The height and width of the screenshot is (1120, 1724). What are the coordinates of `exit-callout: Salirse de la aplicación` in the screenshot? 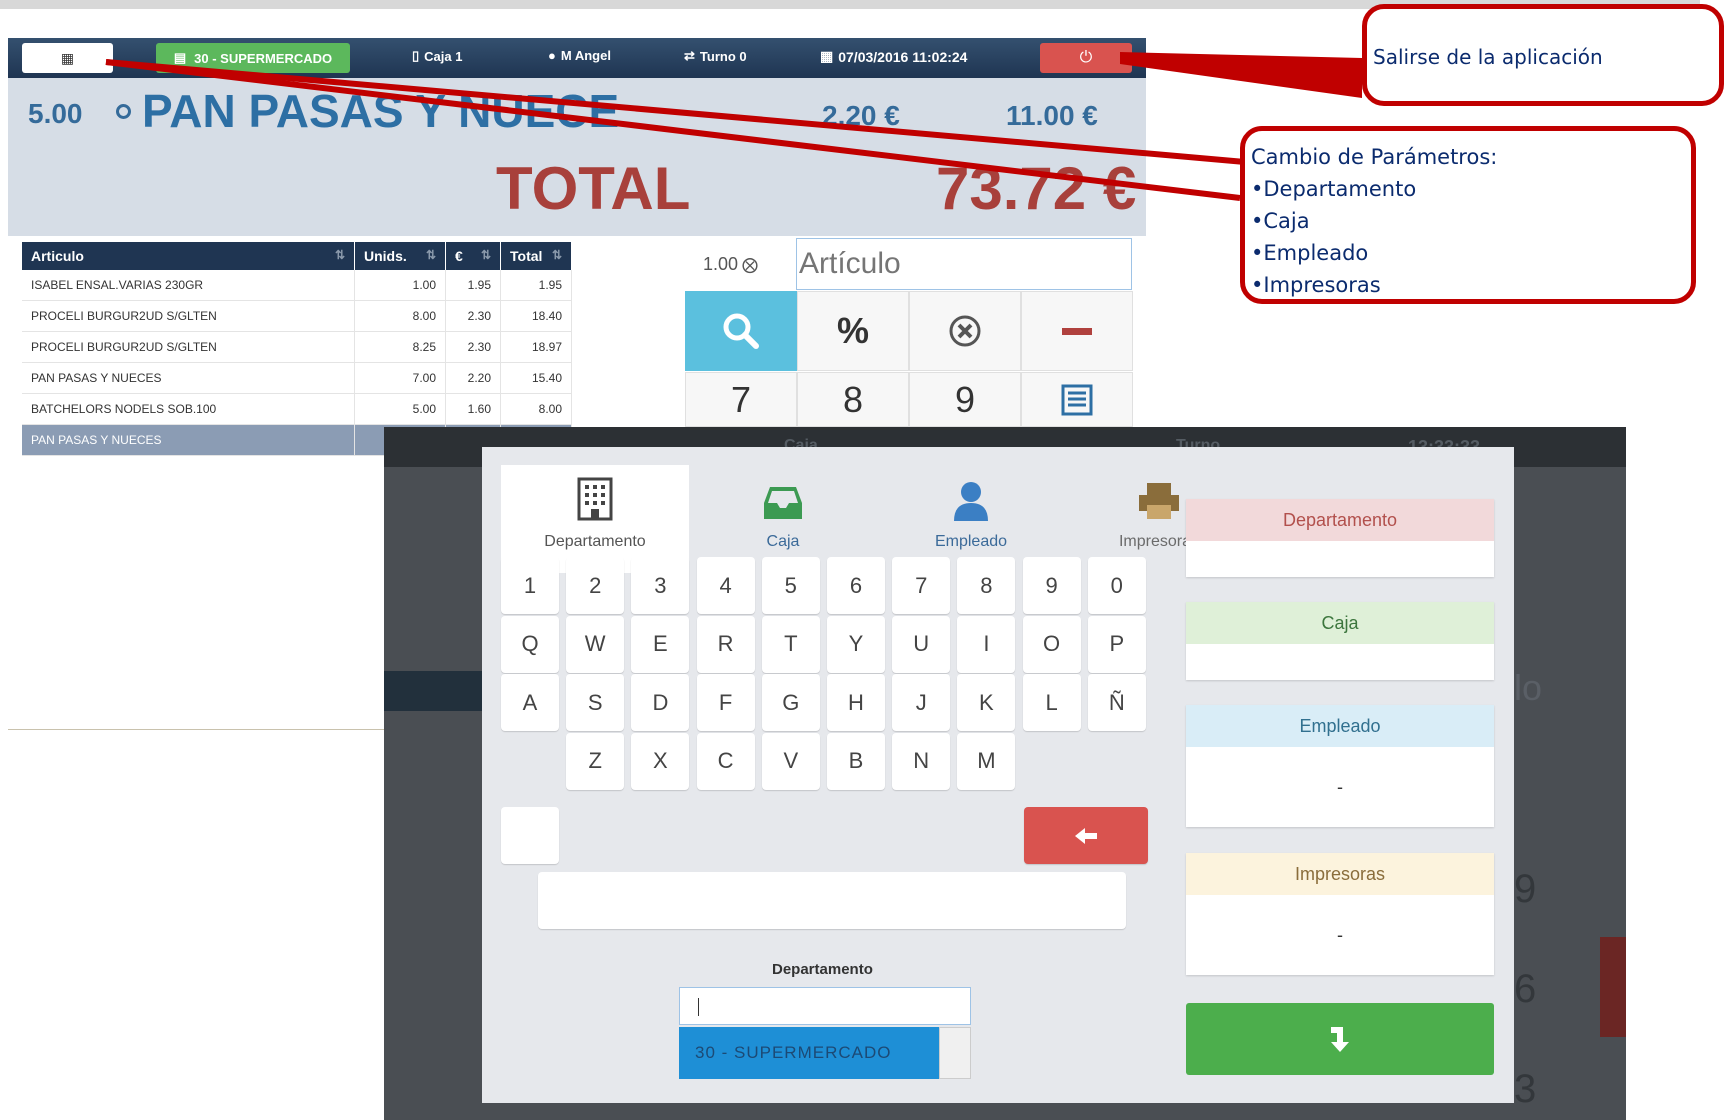 It's located at (1543, 55).